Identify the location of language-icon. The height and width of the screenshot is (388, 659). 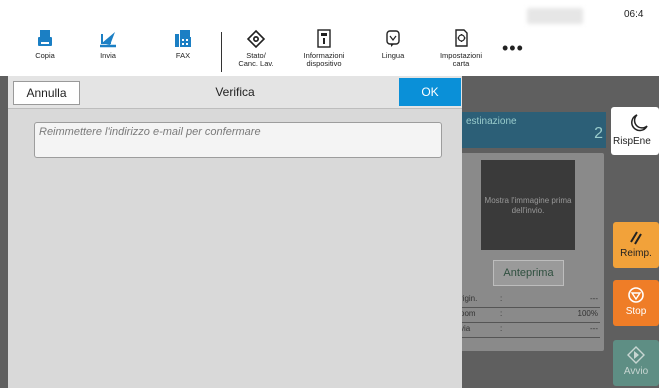
(393, 38).